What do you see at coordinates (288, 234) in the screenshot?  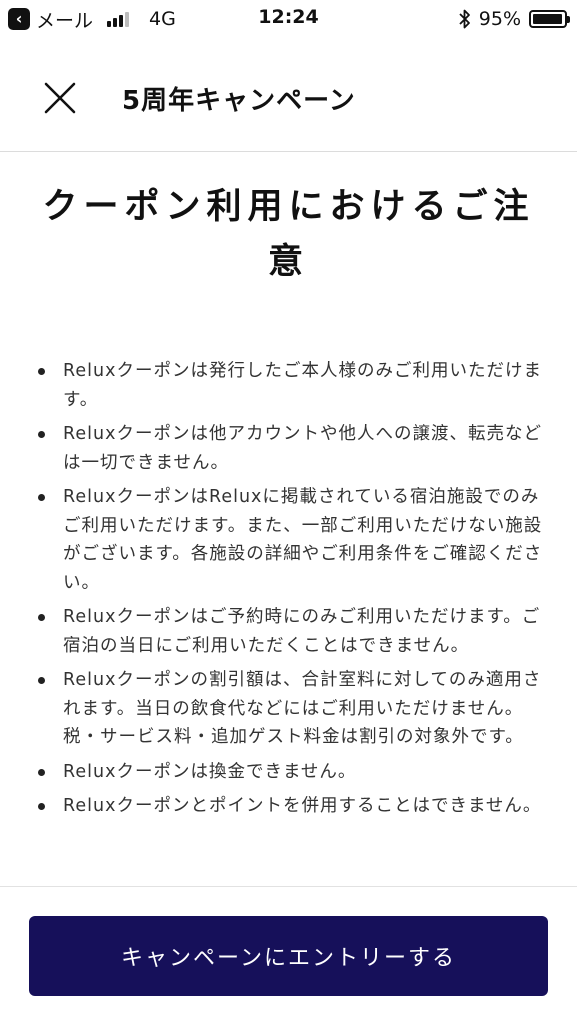 I see `page-title: クーポン利用におけるご注意` at bounding box center [288, 234].